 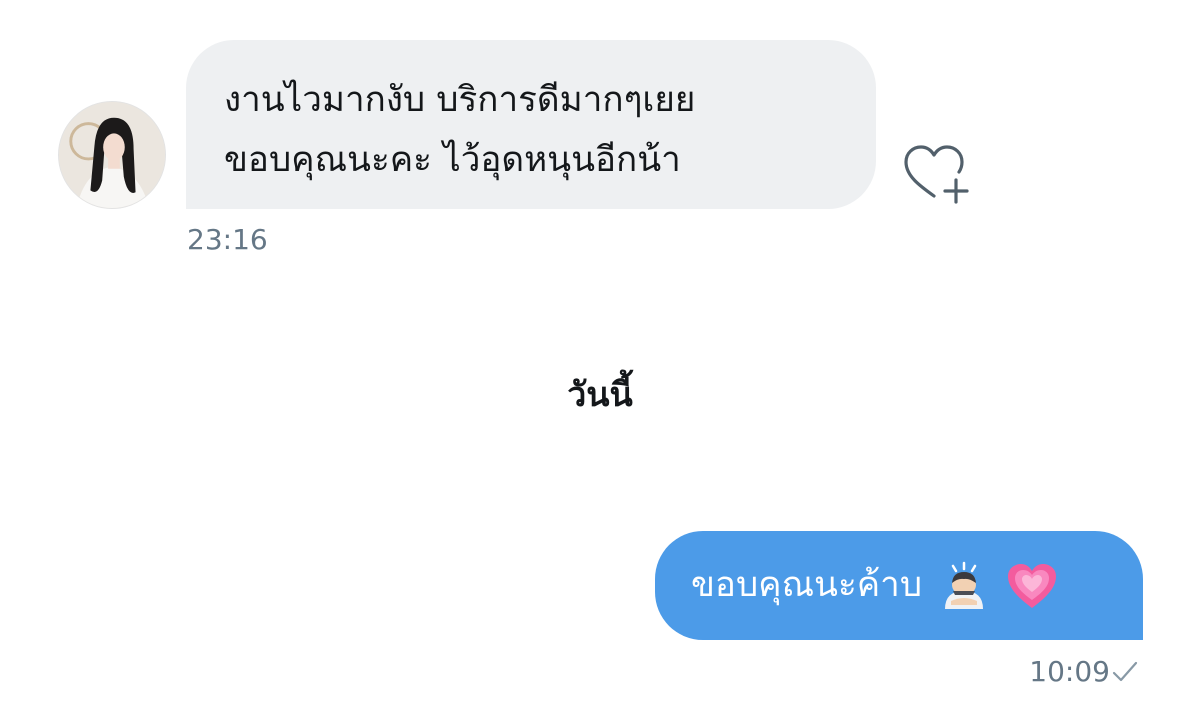 What do you see at coordinates (600, 395) in the screenshot?
I see `day-separator: วันนี้` at bounding box center [600, 395].